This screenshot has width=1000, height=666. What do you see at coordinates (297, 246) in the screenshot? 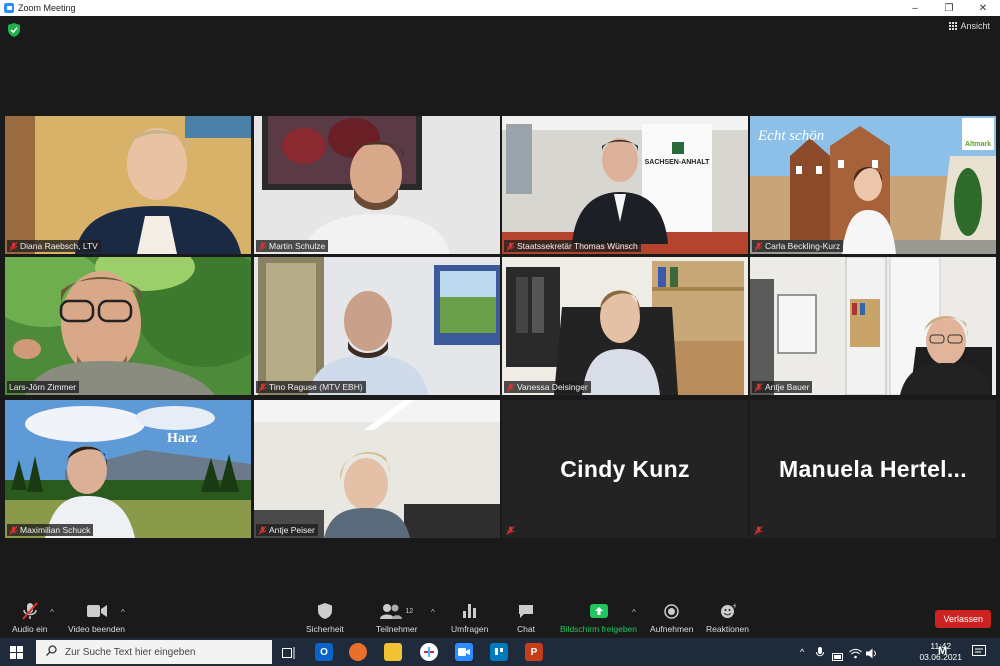
I see `participant-name: Martin Schulze` at bounding box center [297, 246].